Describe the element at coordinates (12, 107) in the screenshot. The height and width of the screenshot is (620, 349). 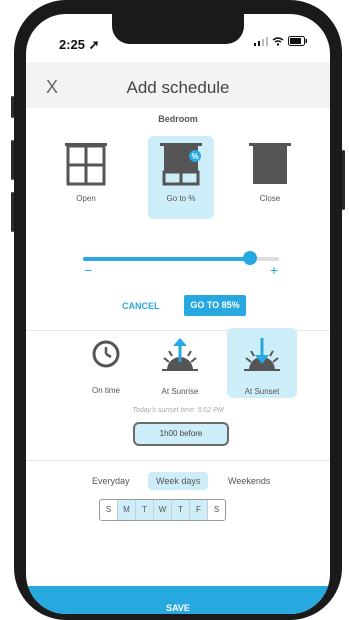
I see `mute-switch` at that location.